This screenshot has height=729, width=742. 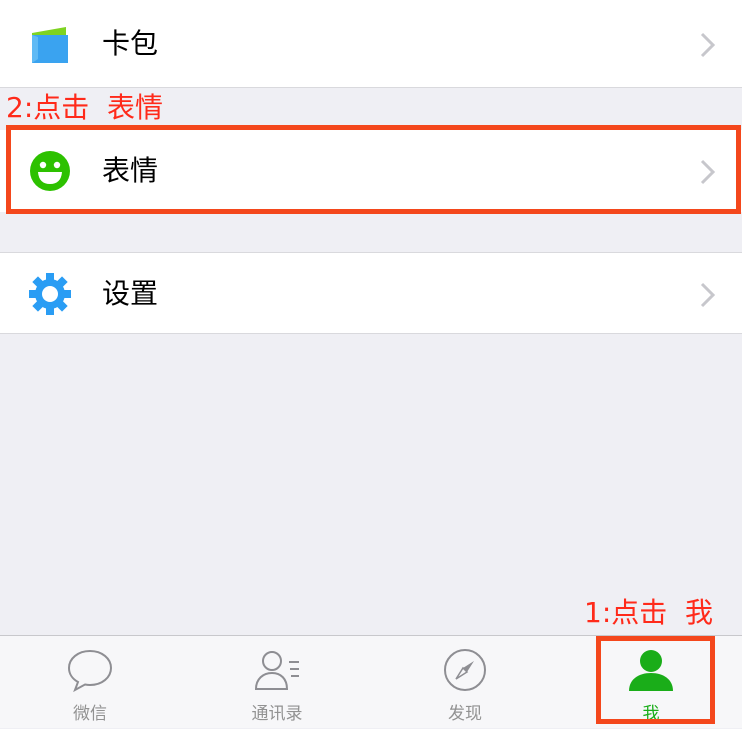 What do you see at coordinates (651, 670) in the screenshot?
I see `person-icon` at bounding box center [651, 670].